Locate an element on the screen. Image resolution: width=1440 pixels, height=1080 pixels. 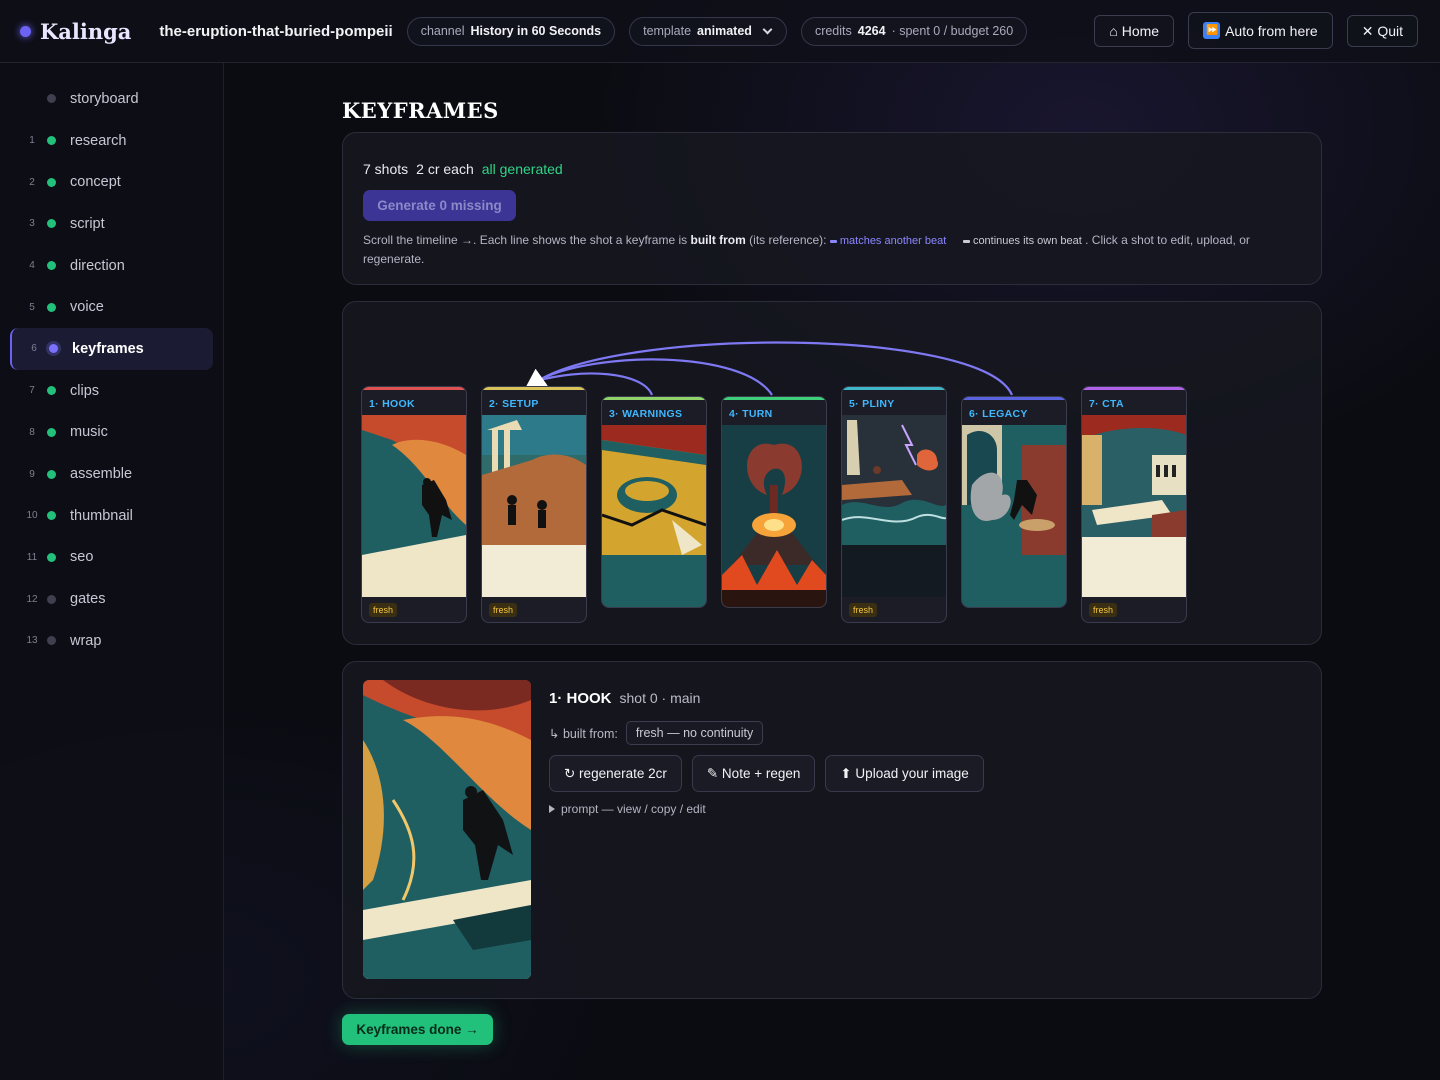
sidebar-item-keyframes: 6 keyframes is located at coordinates (111, 349).